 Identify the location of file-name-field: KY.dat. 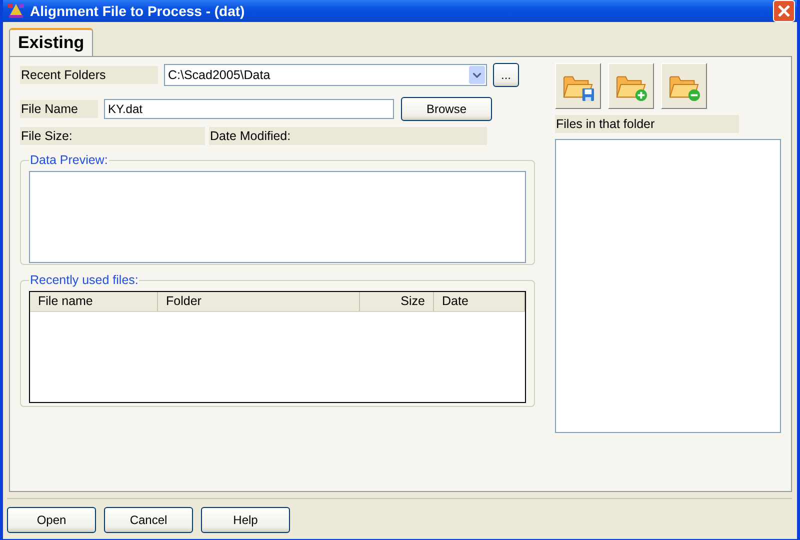
(249, 109).